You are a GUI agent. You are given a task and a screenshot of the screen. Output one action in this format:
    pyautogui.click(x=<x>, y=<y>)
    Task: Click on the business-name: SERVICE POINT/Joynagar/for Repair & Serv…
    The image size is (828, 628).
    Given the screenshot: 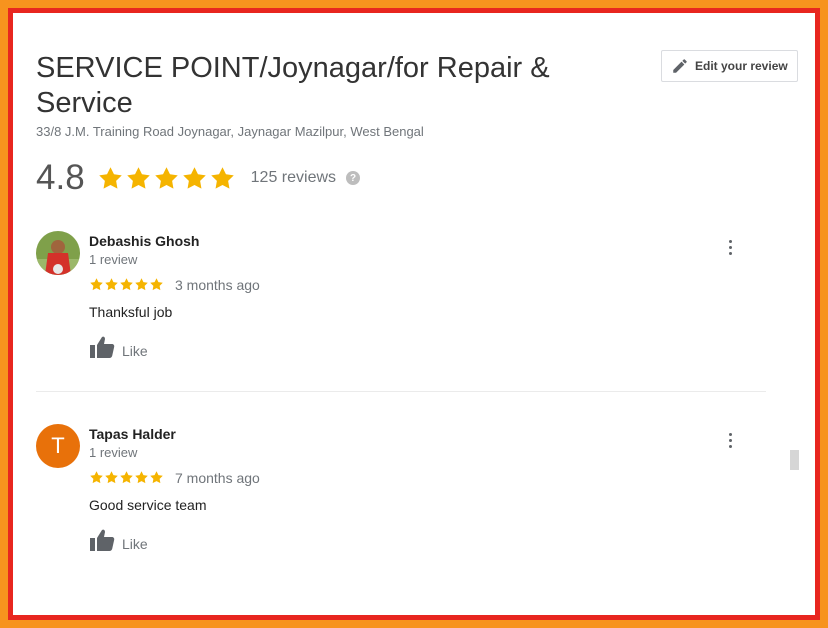 What is the action you would take?
    pyautogui.click(x=293, y=85)
    